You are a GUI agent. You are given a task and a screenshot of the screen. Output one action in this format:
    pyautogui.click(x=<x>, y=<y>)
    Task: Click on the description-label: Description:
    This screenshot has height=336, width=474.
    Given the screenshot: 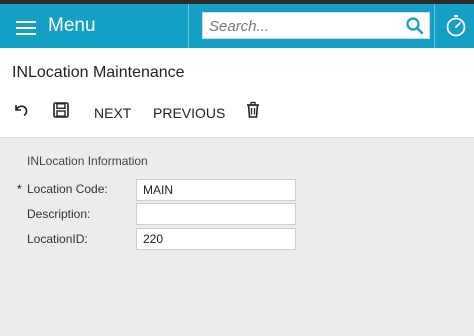 What is the action you would take?
    pyautogui.click(x=59, y=214)
    